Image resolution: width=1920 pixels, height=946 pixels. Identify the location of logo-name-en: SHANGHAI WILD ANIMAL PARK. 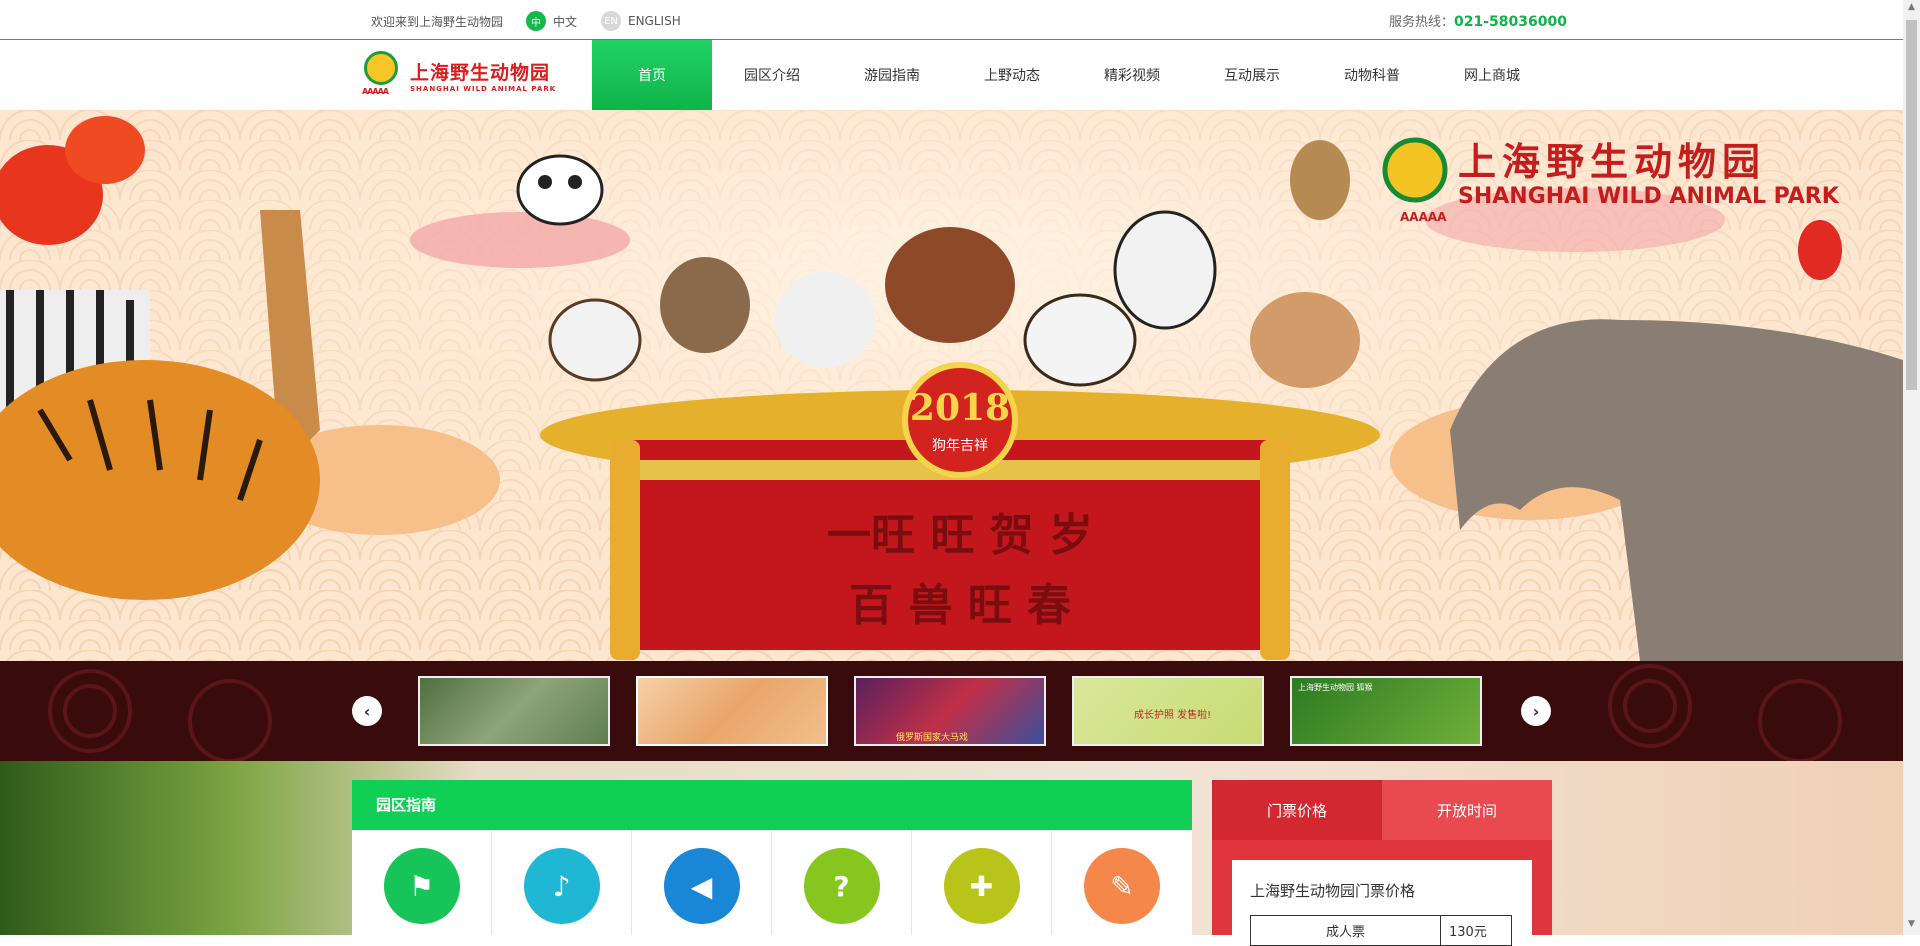
(483, 88).